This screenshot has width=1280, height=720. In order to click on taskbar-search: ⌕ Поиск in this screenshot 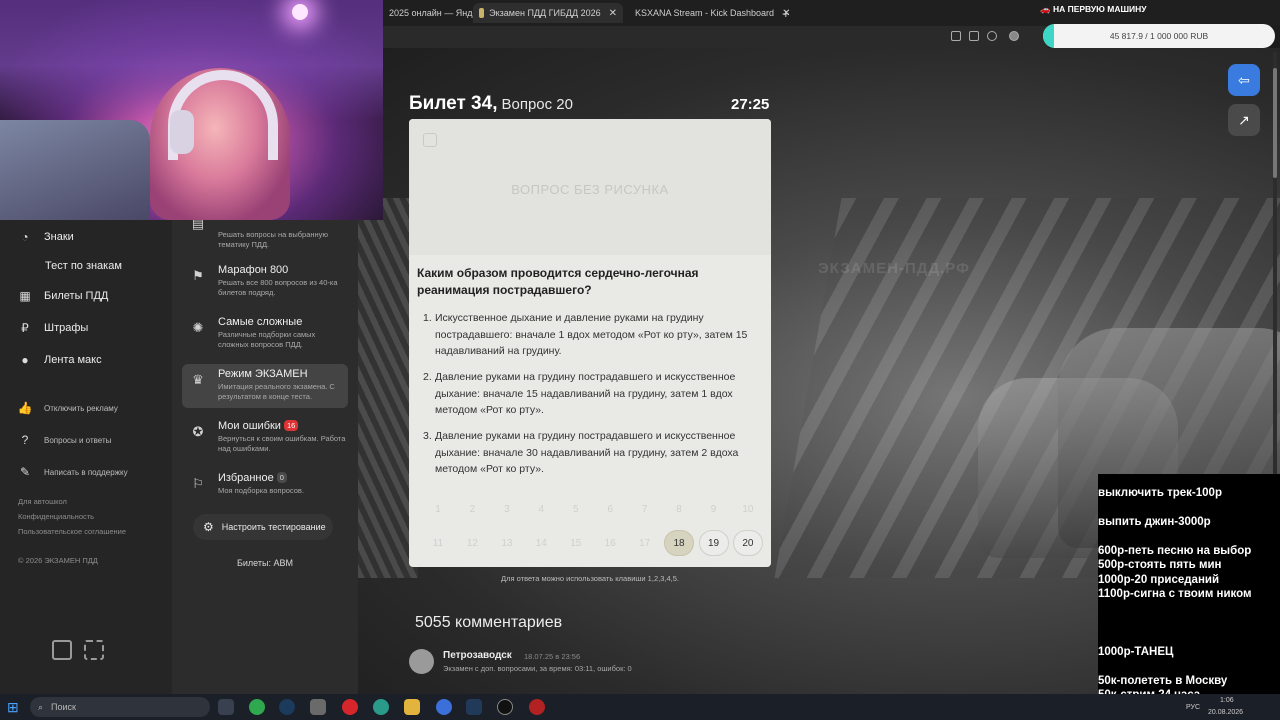, I will do `click(120, 707)`.